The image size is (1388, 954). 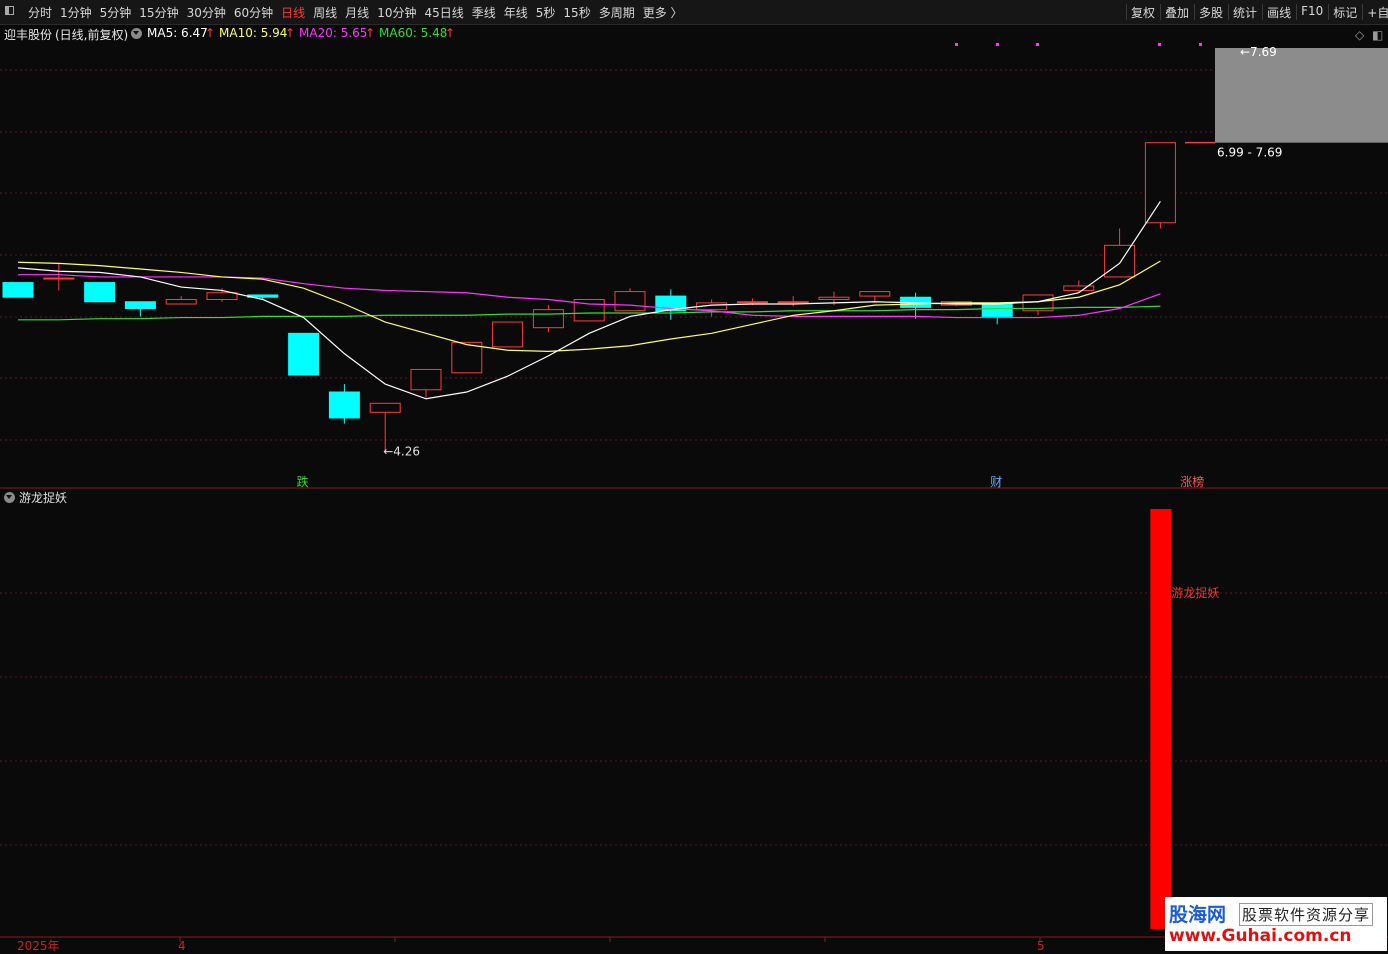 What do you see at coordinates (38, 946) in the screenshot?
I see `x-axis-label: 2025年` at bounding box center [38, 946].